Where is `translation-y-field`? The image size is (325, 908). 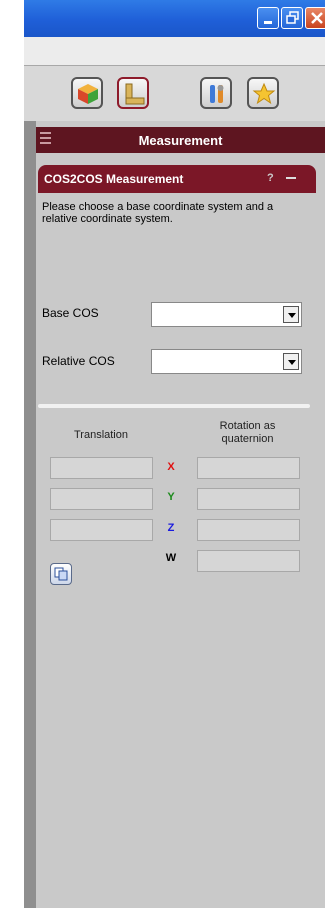
translation-y-field is located at coordinates (101, 499).